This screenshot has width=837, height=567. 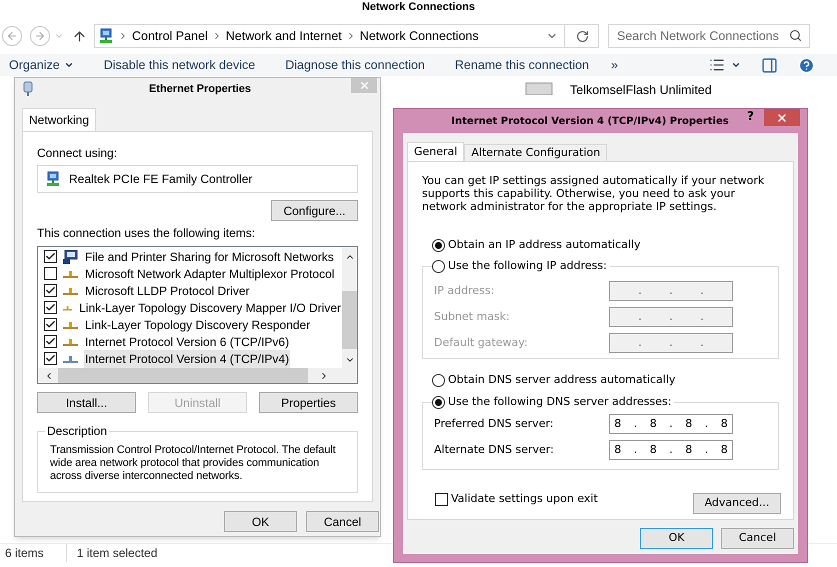 What do you see at coordinates (481, 342) in the screenshot?
I see `field-label: Default gateway:` at bounding box center [481, 342].